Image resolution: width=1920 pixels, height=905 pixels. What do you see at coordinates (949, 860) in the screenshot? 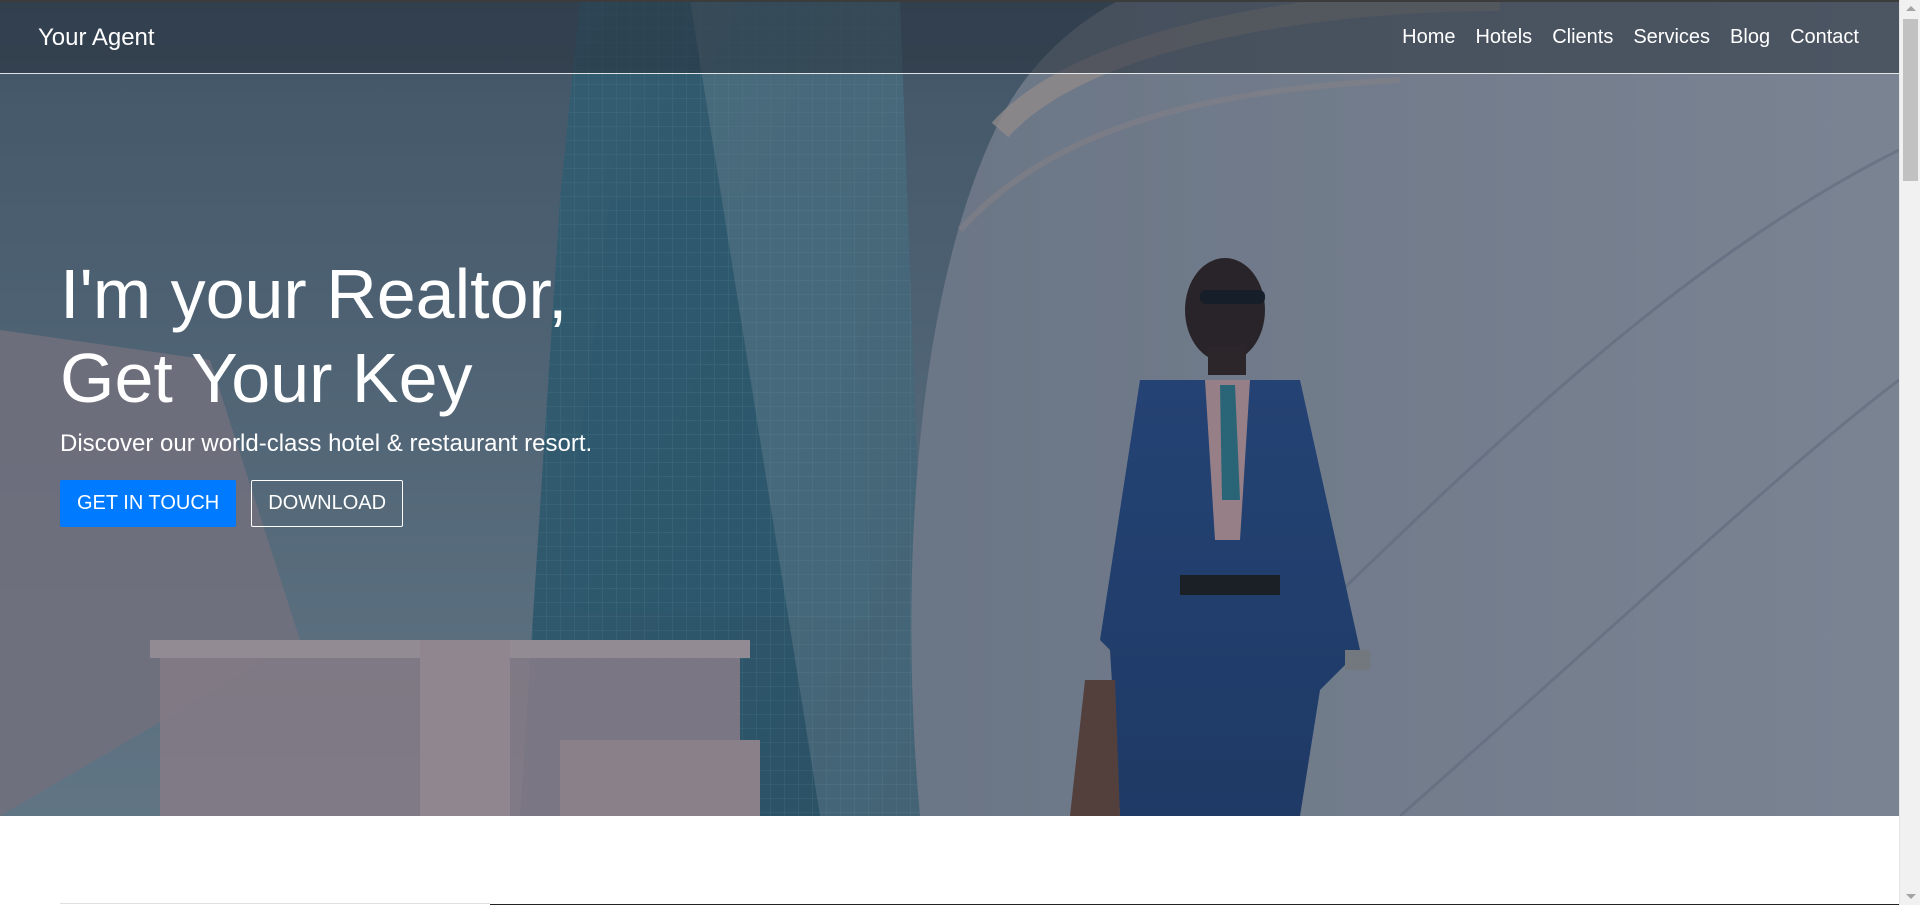
I see `next-section` at bounding box center [949, 860].